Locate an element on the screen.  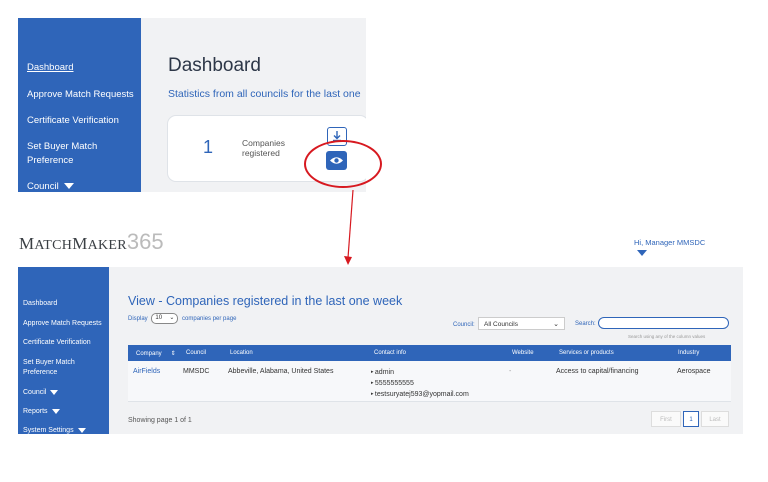
contact-phone: 5555555555 is located at coordinates (420, 383).